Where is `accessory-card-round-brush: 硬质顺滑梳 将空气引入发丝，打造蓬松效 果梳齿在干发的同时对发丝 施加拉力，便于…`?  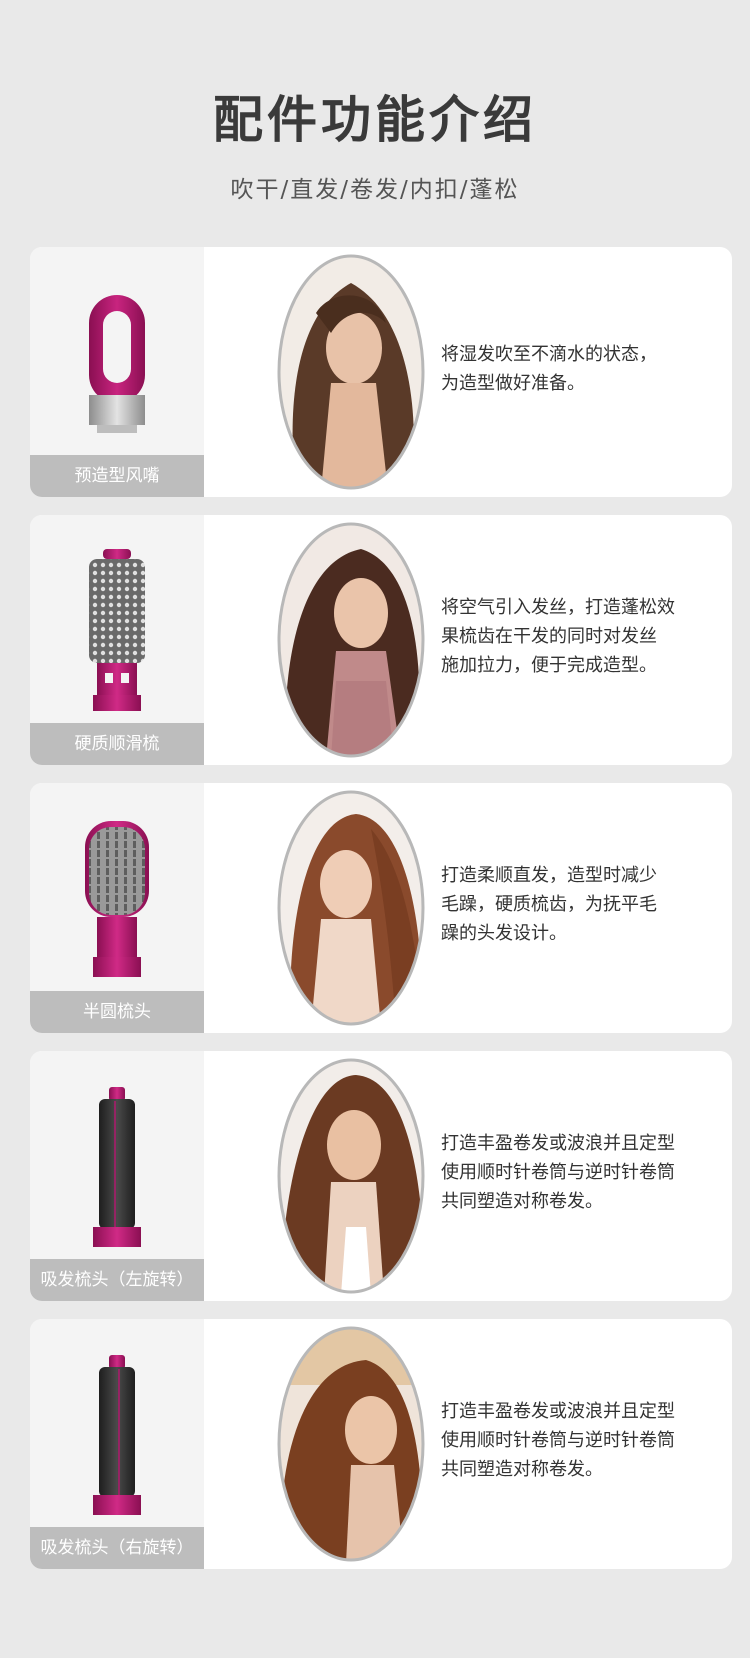 accessory-card-round-brush: 硬质顺滑梳 将空气引入发丝，打造蓬松效 果梳齿在干发的同时对发丝 施加拉力，便于… is located at coordinates (381, 640).